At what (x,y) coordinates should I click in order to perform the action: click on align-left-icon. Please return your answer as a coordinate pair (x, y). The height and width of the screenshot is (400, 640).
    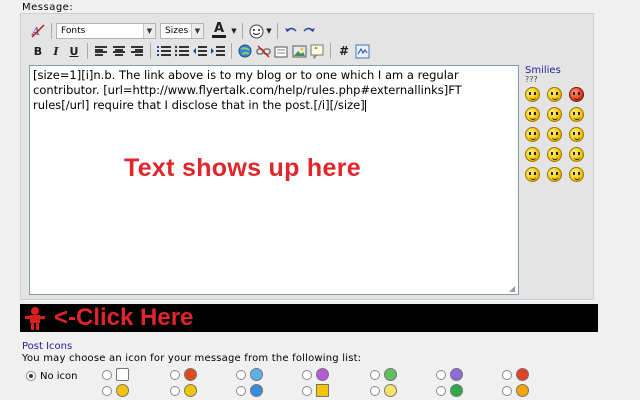
    Looking at the image, I should click on (101, 51).